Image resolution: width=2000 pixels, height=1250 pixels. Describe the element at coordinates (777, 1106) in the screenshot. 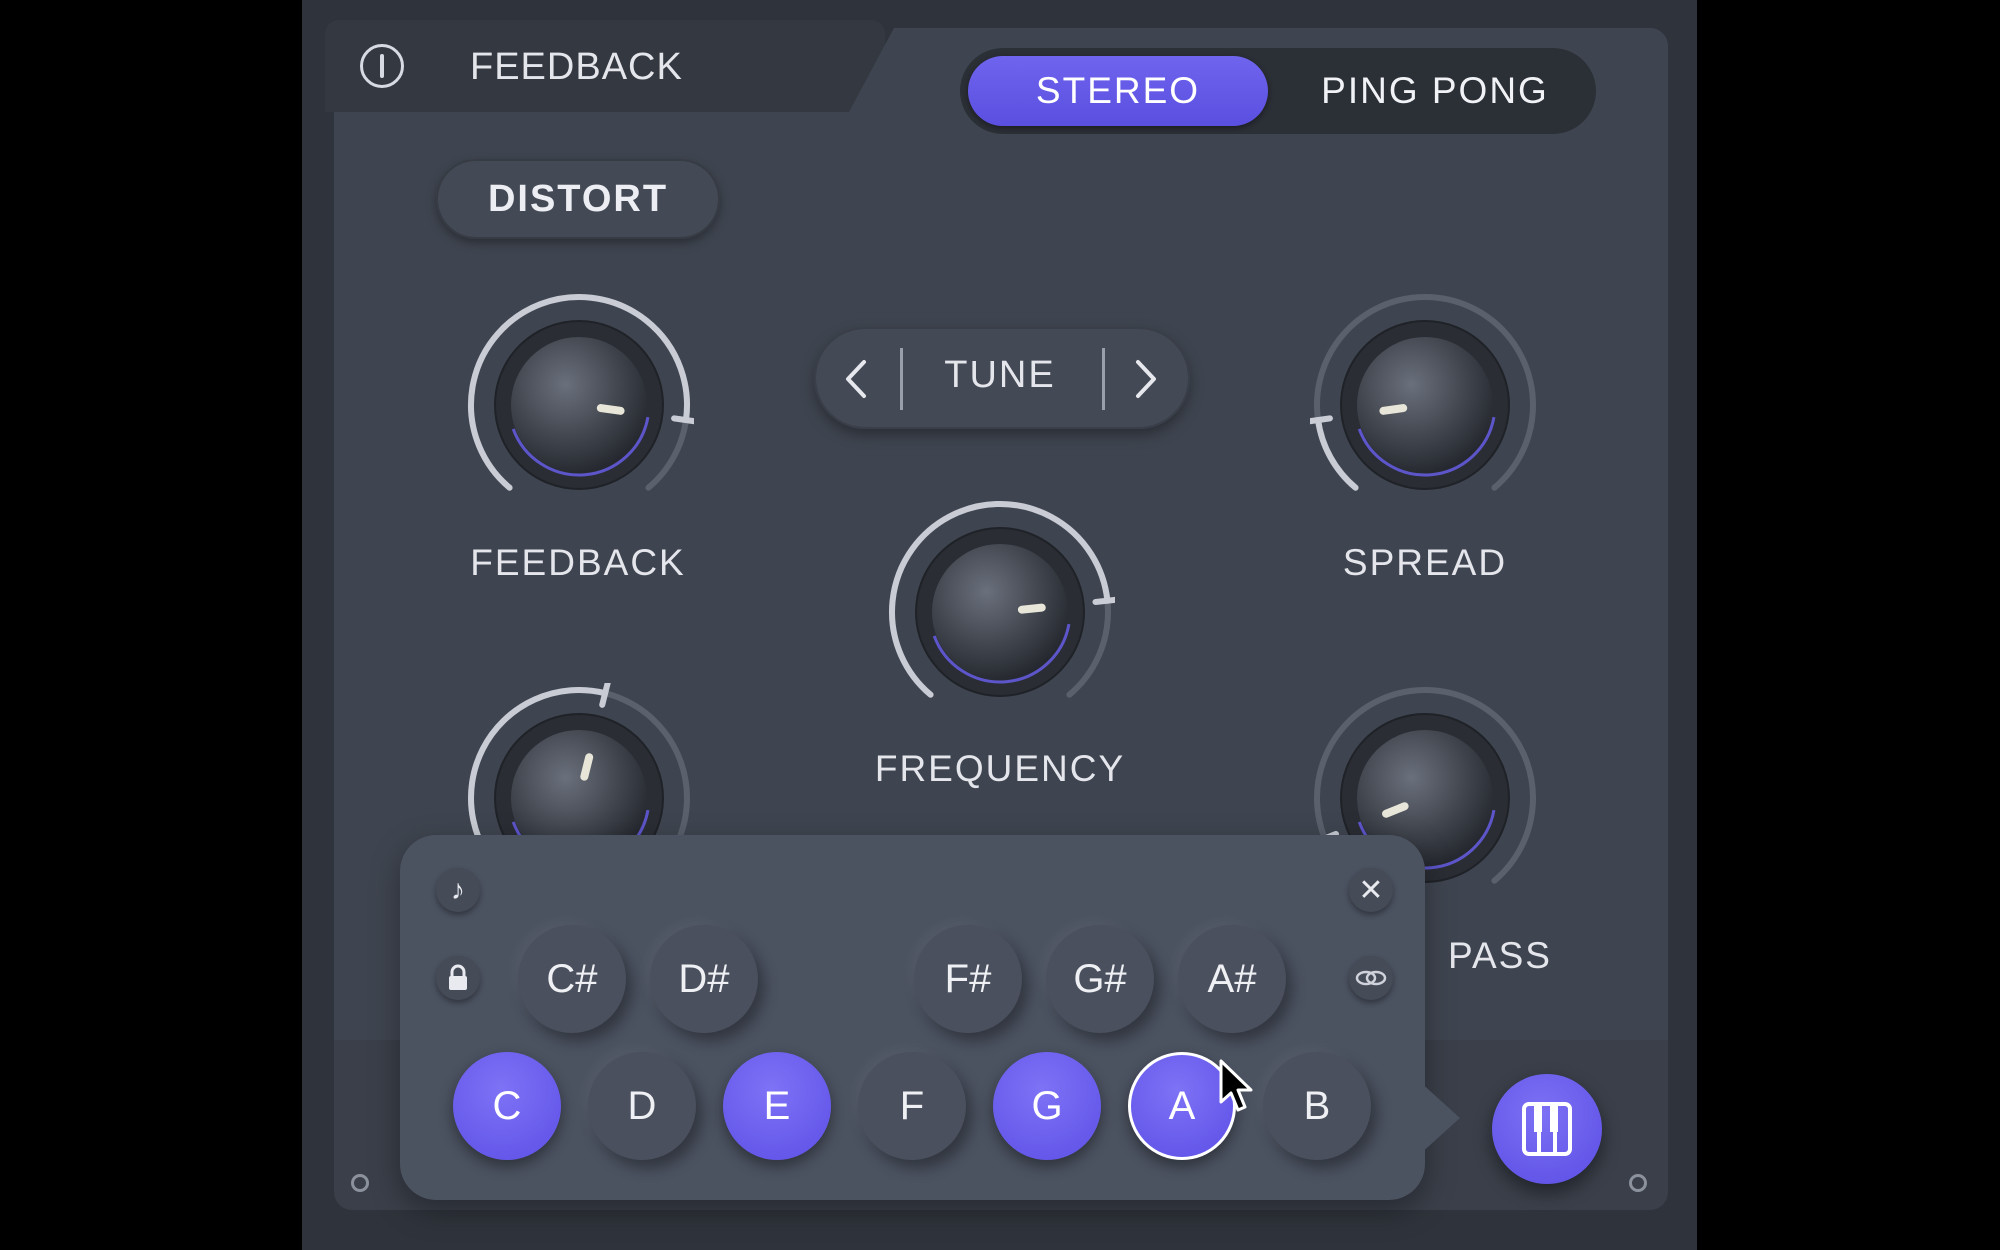

I see `note-key-e: E` at that location.